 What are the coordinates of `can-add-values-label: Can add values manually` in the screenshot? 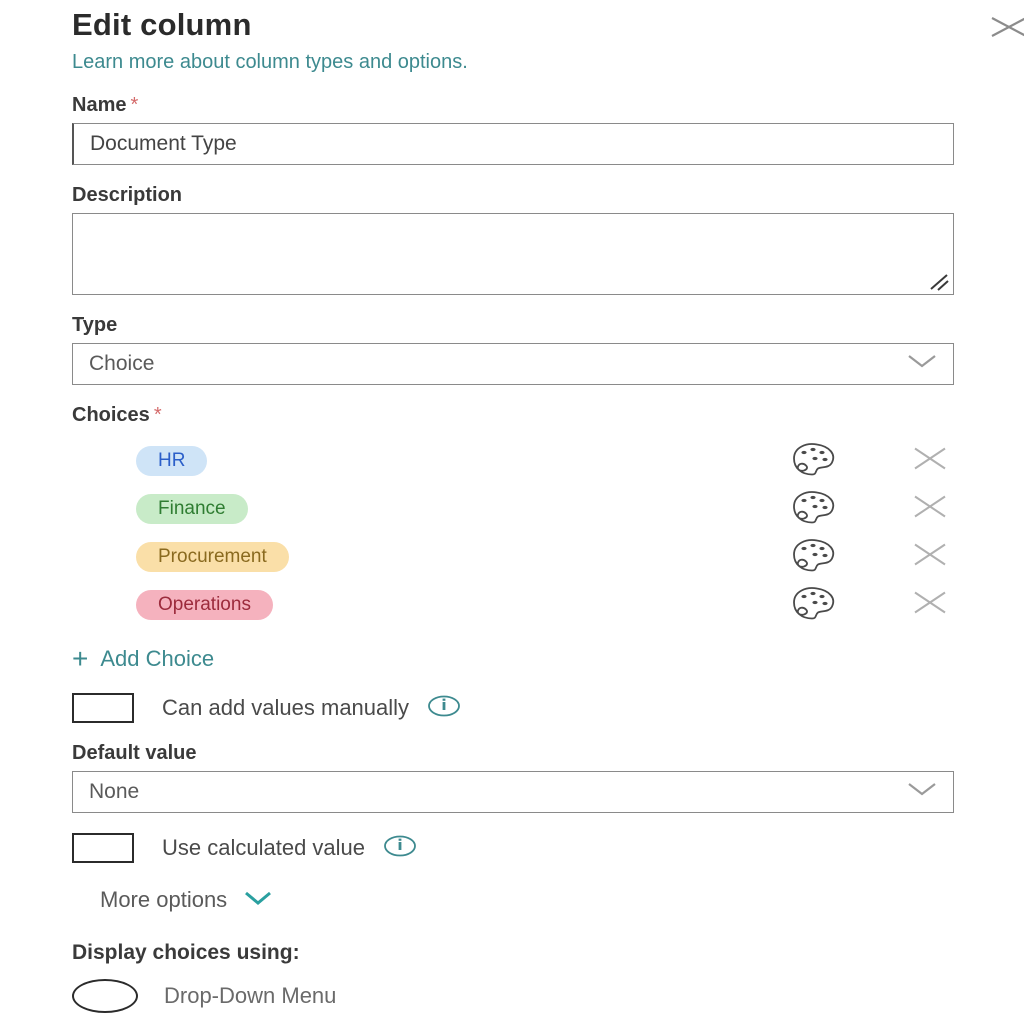 It's located at (286, 707).